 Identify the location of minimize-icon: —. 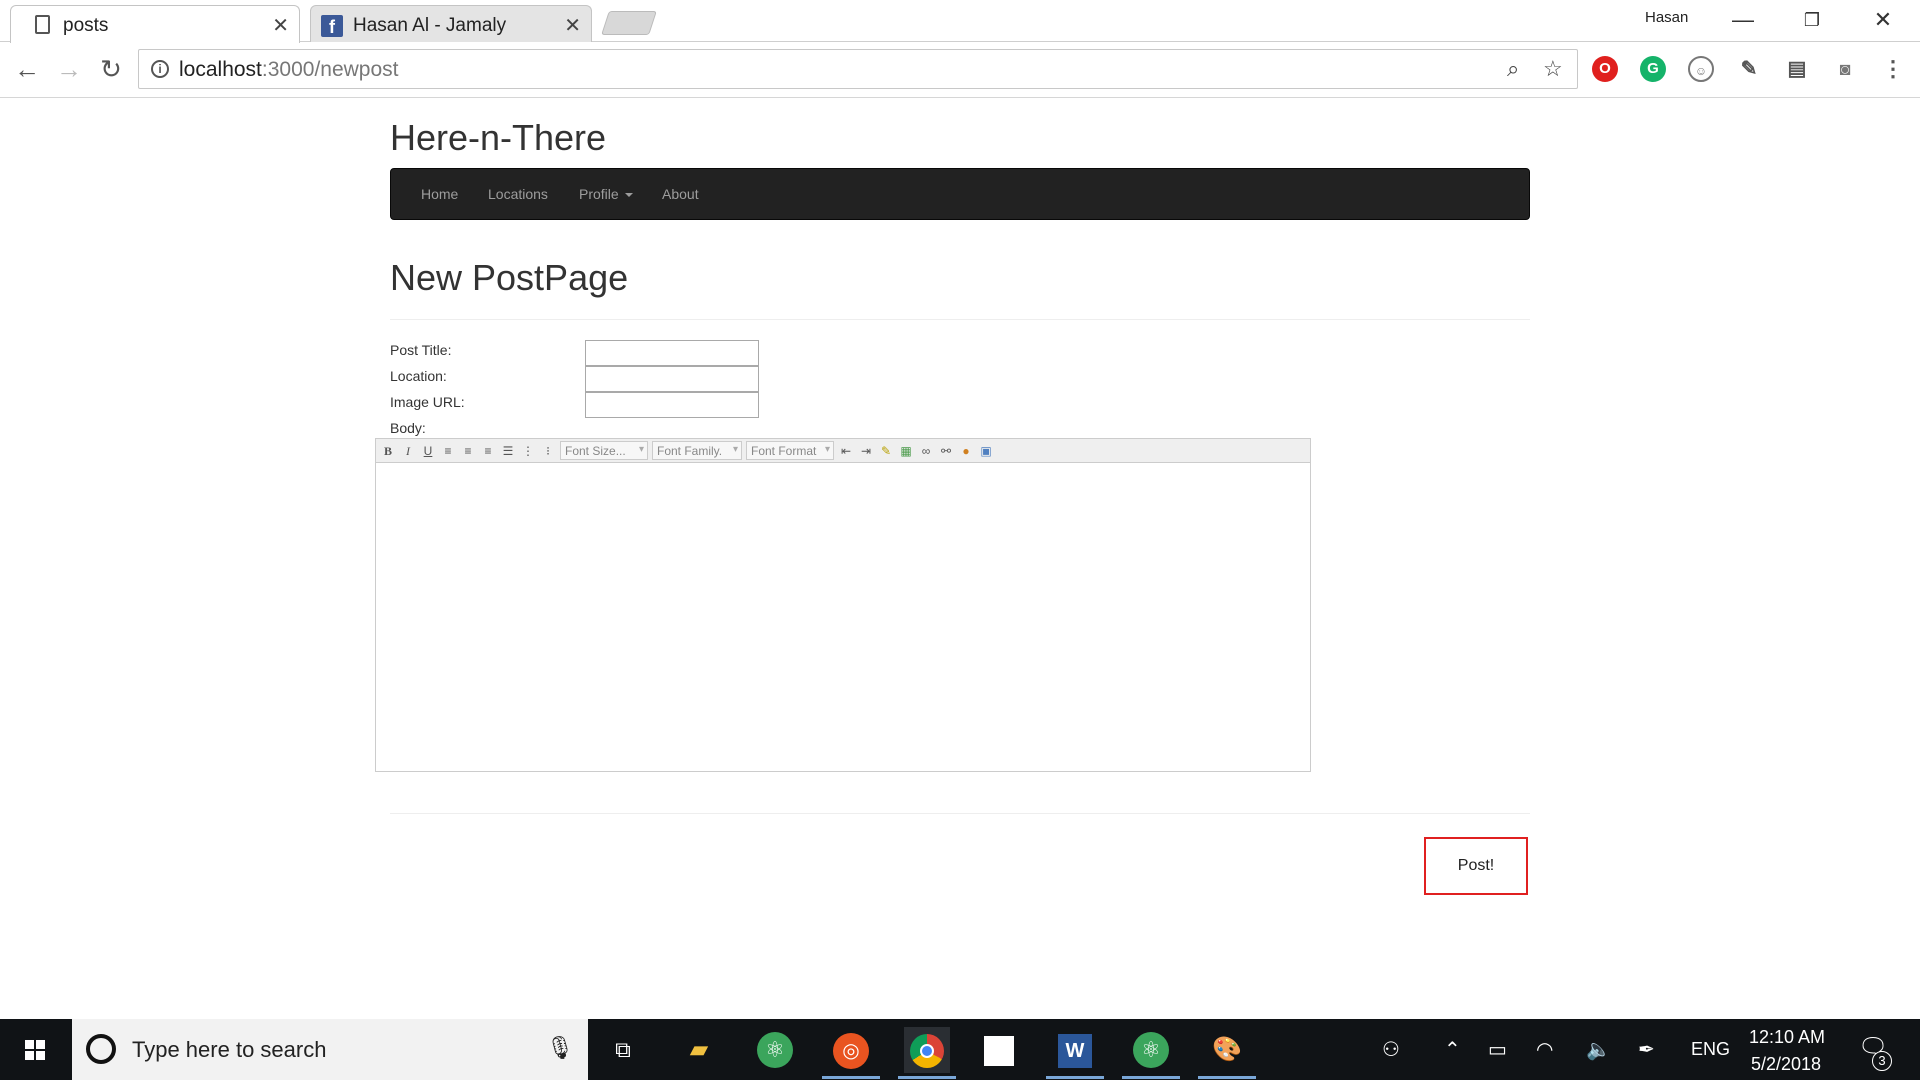
(1743, 20).